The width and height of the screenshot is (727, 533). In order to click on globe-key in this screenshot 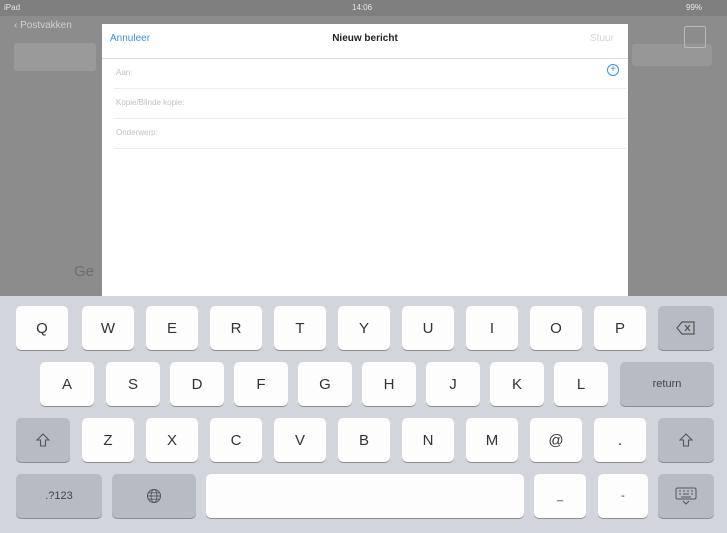, I will do `click(154, 496)`.